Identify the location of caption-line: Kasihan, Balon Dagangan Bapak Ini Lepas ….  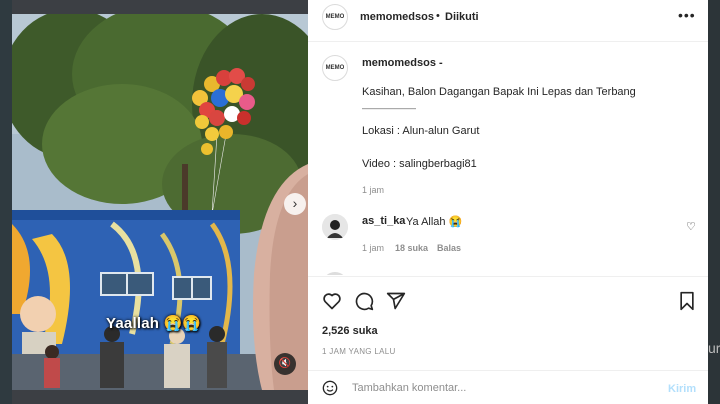
(499, 92).